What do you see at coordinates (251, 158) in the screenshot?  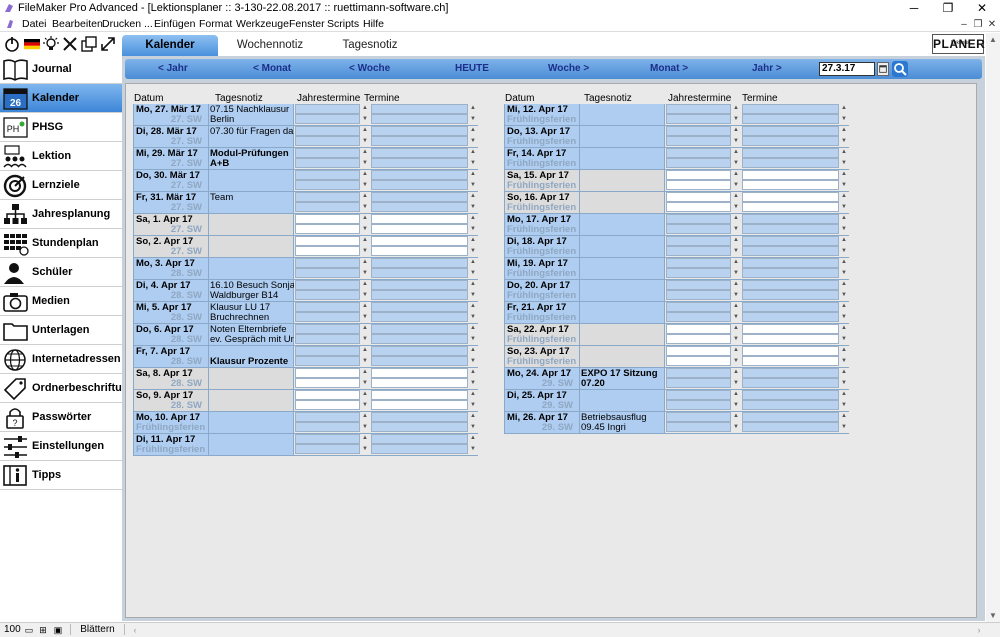 I see `day-note-field: Modul-Prüfungen A+B` at bounding box center [251, 158].